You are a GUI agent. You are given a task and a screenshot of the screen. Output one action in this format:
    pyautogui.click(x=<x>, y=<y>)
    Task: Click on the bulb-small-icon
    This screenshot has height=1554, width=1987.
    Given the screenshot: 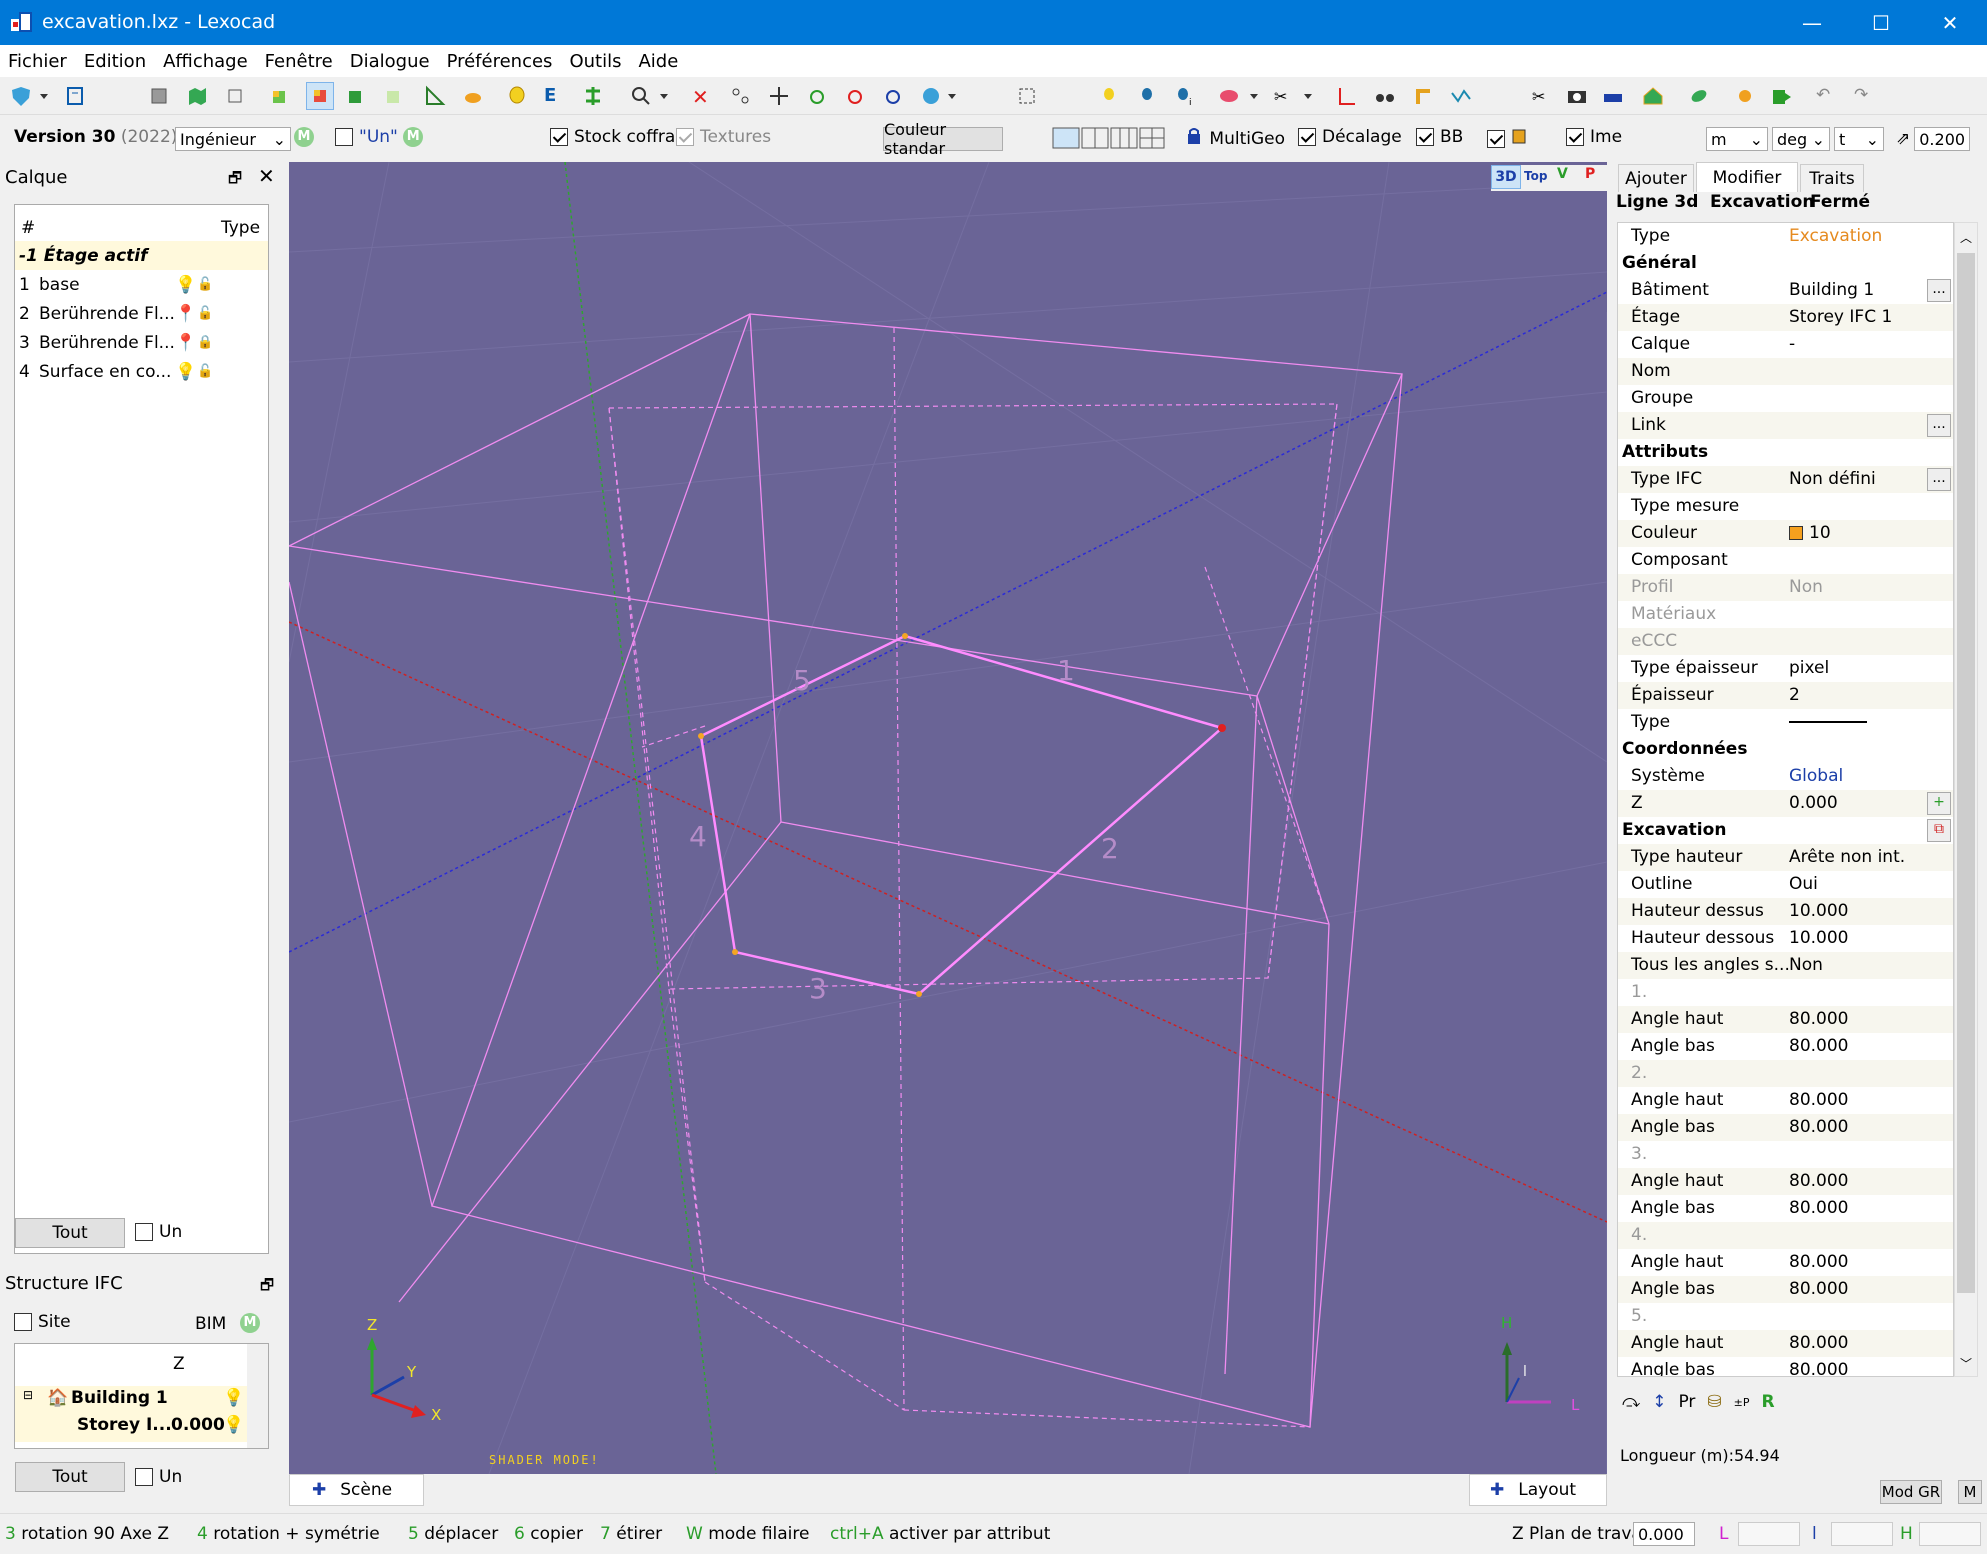 What is the action you would take?
    pyautogui.click(x=1109, y=96)
    